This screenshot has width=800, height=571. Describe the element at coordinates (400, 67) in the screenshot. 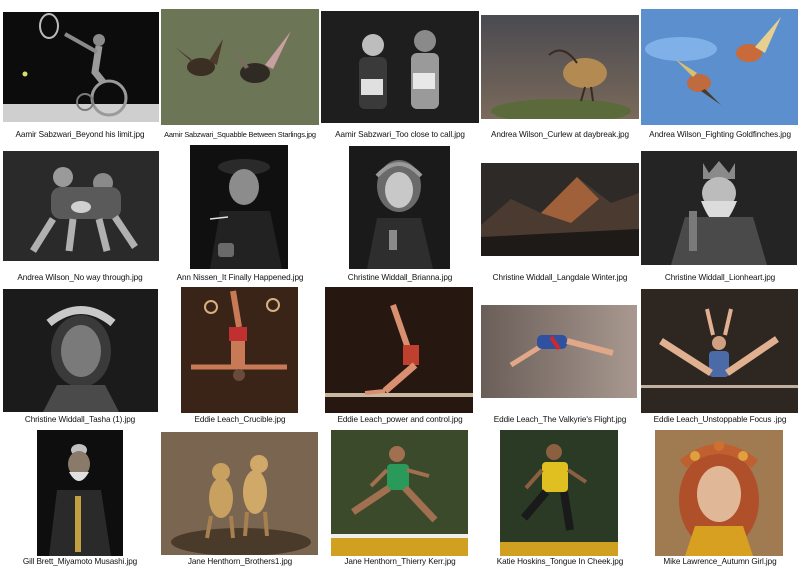

I see `runners-icon` at that location.